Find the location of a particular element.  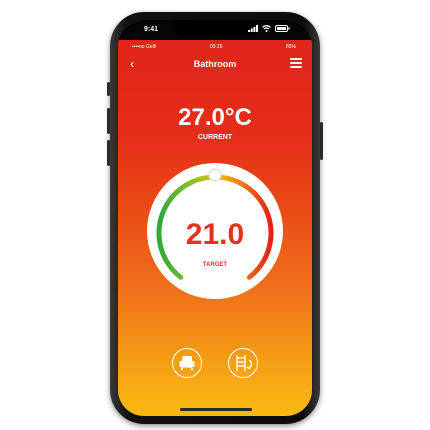

power-button is located at coordinates (321, 141).